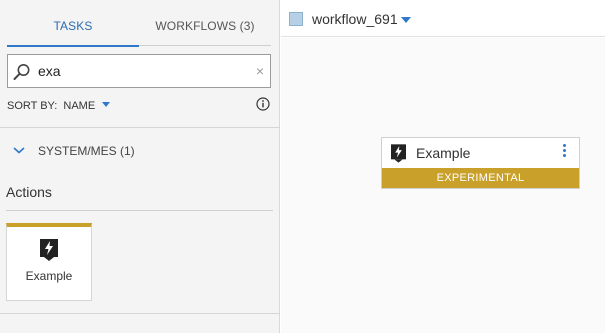 The height and width of the screenshot is (333, 605). Describe the element at coordinates (564, 152) in the screenshot. I see `more-options-icon` at that location.